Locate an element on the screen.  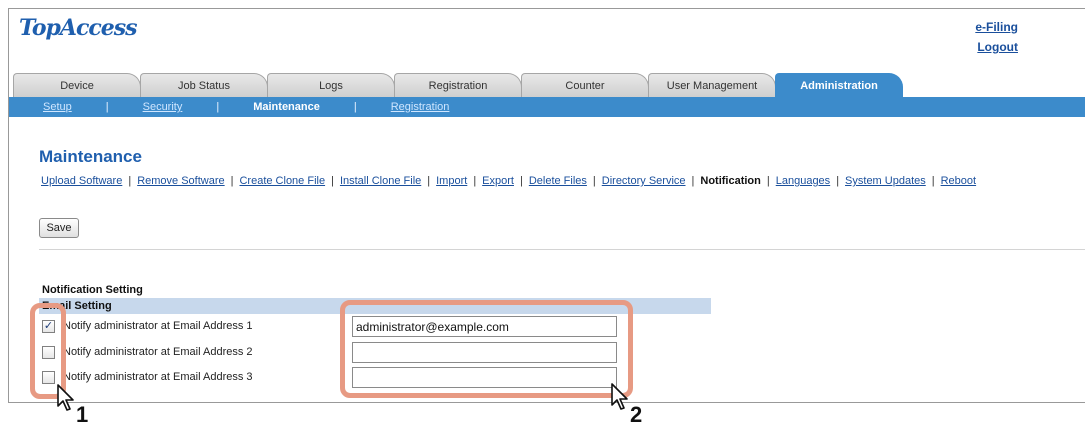
step-number-1: 1 is located at coordinates (82, 414).